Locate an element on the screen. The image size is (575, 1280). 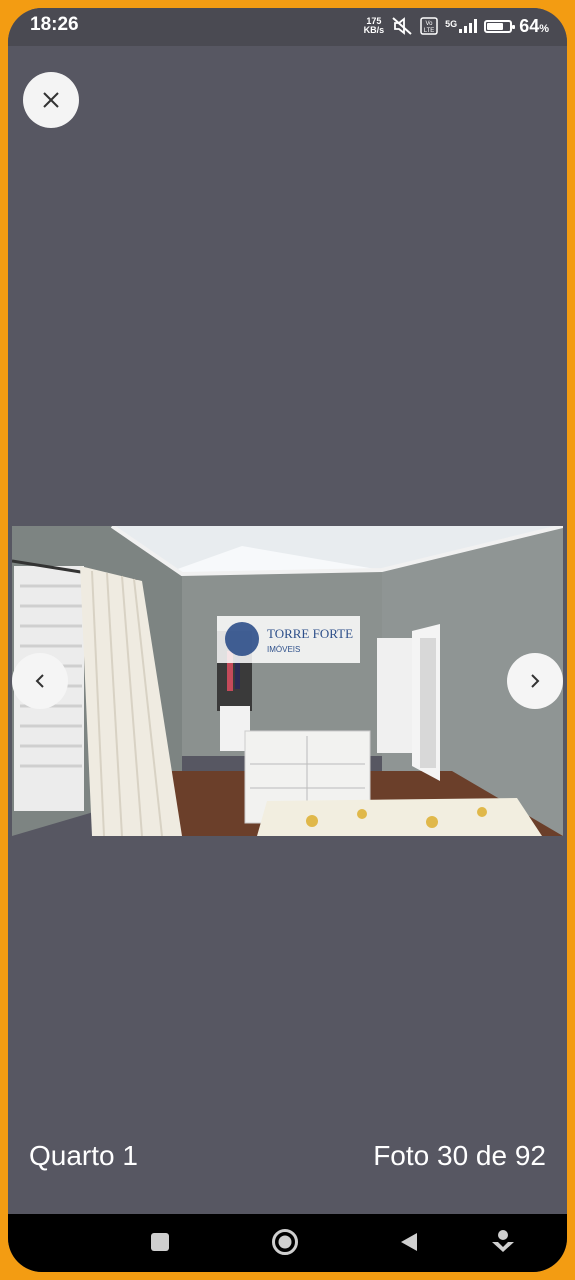
svg-text: Vo is located at coordinates (430, 24).